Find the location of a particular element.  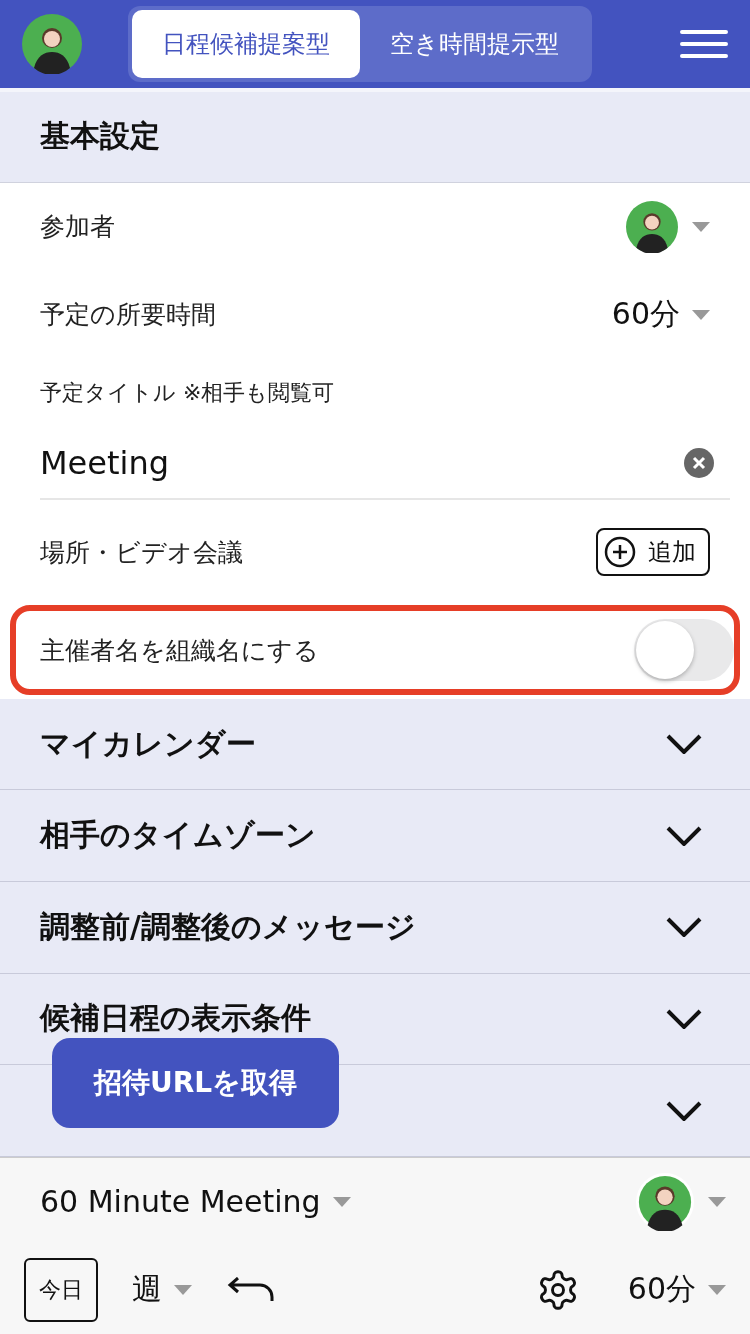

meeting-type-picker: 60 Minute Meeting is located at coordinates (195, 1202).